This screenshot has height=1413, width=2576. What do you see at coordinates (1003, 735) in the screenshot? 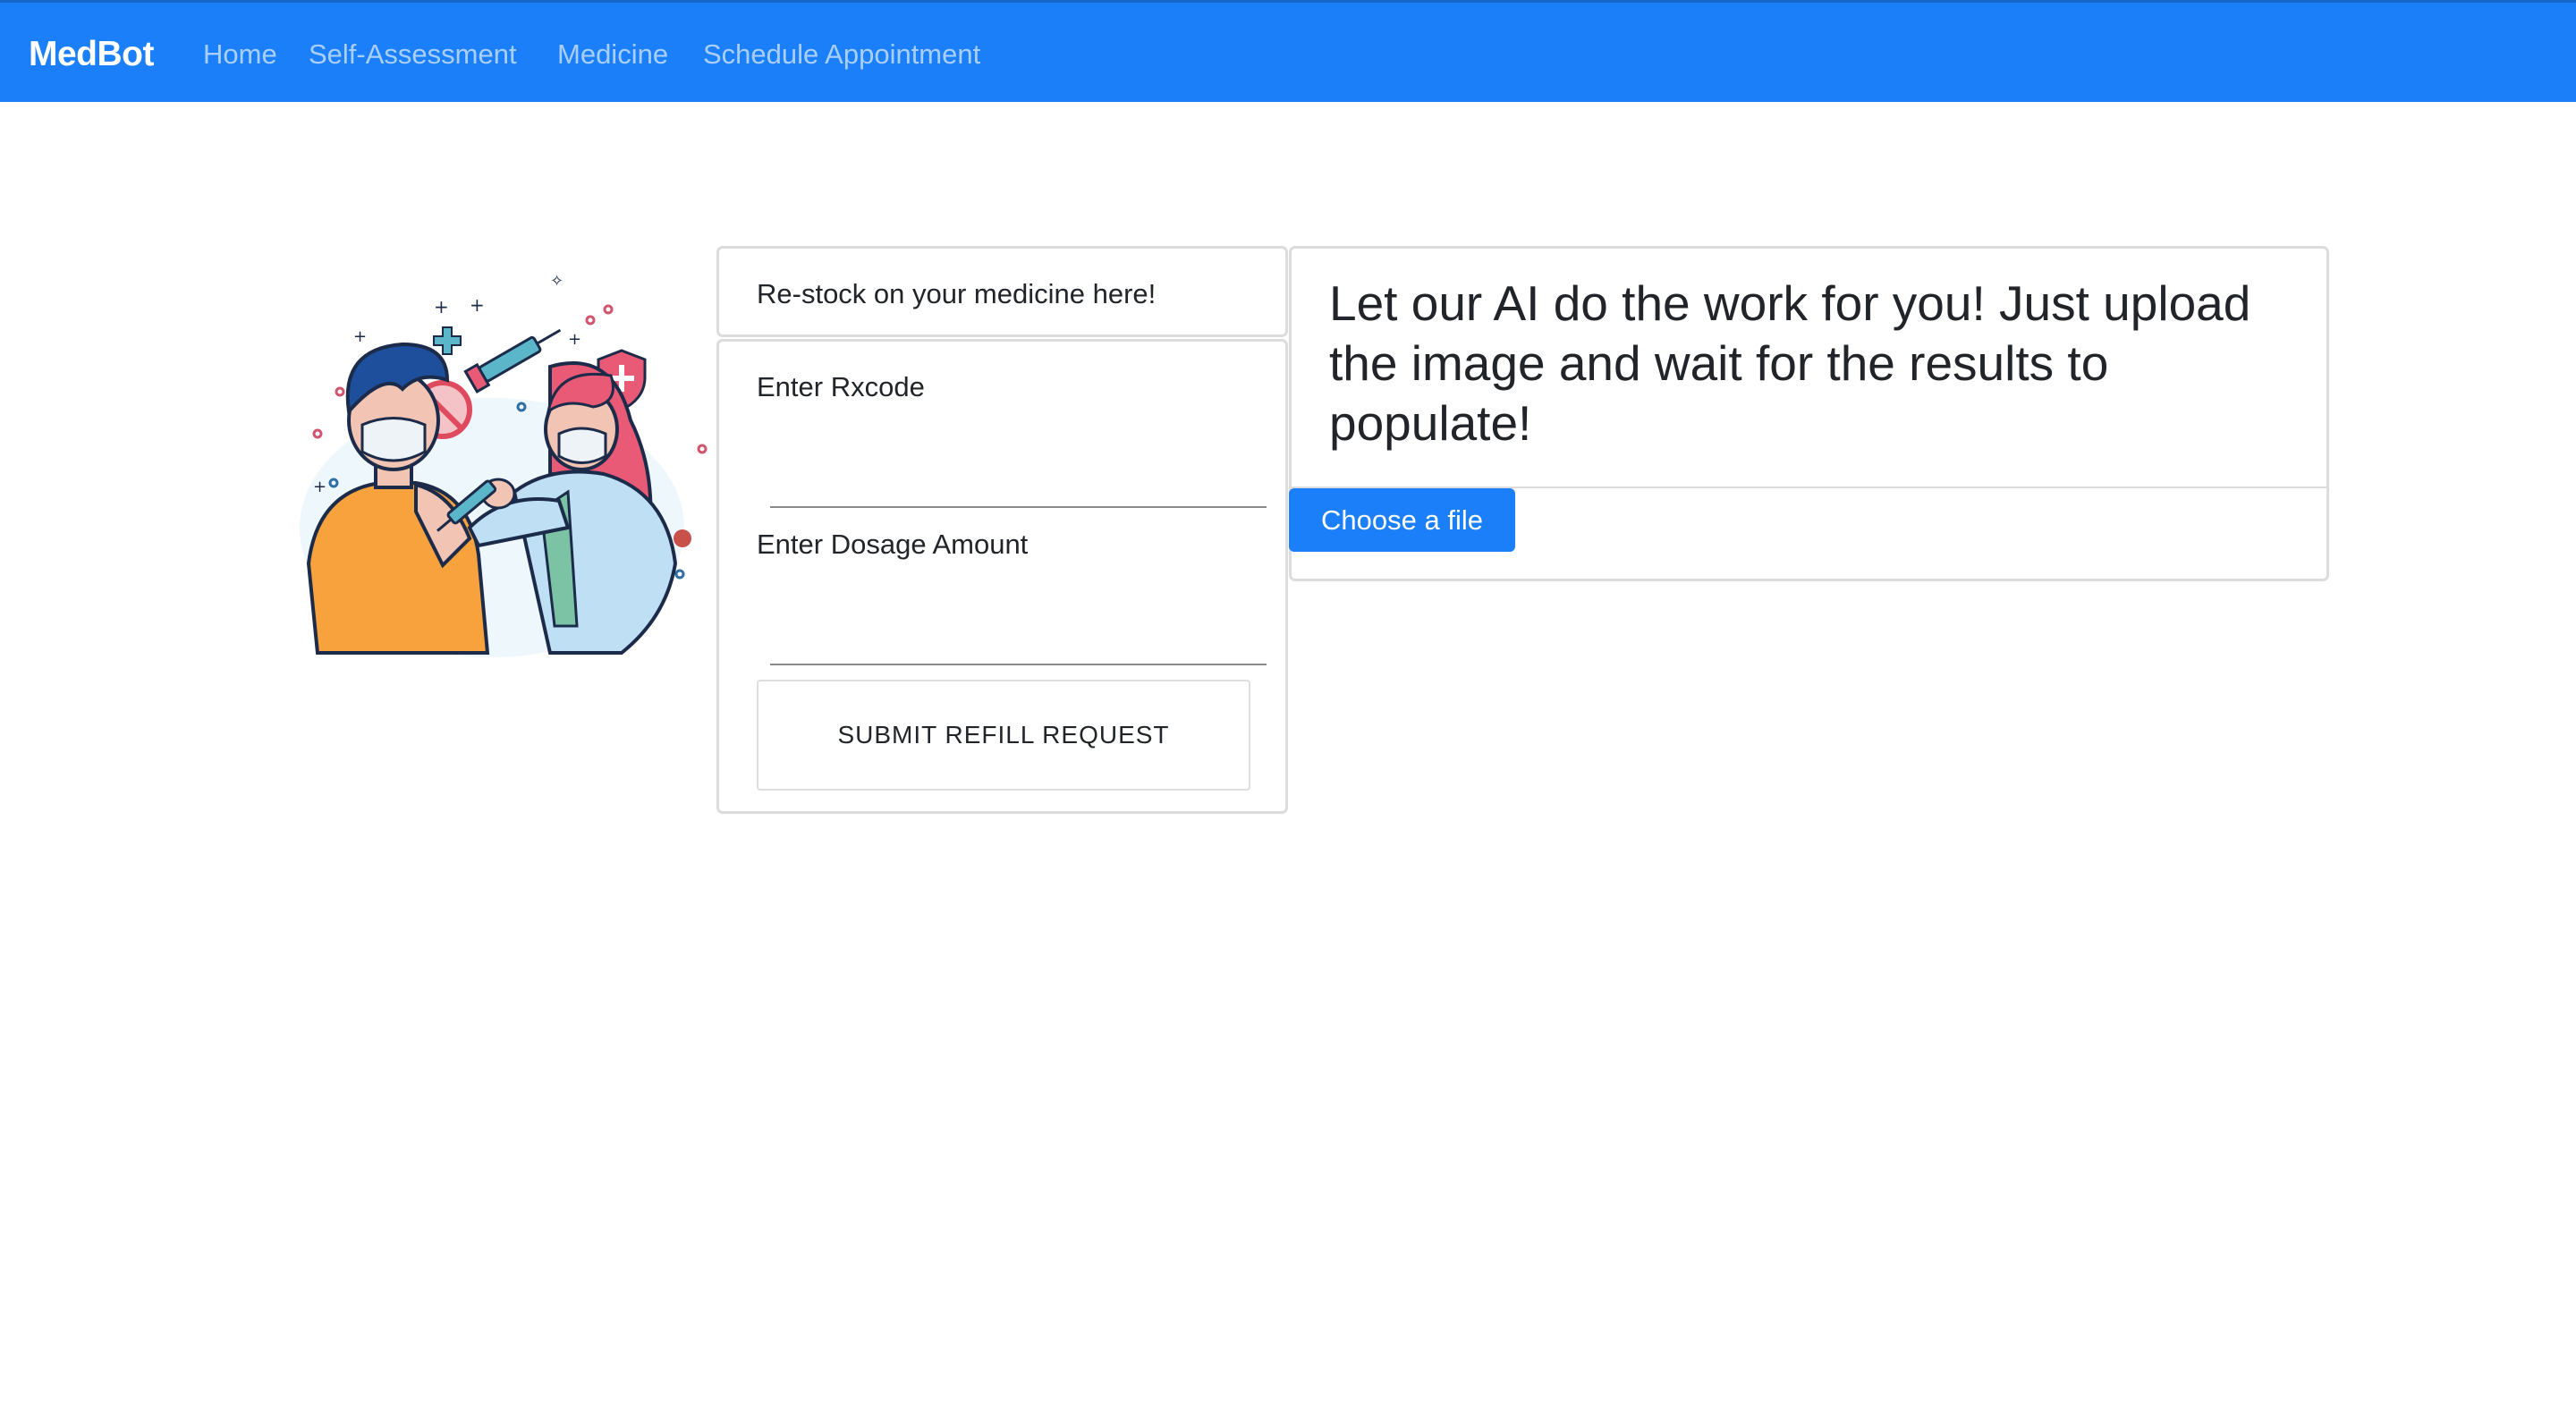
I see `submit-refill-button: SUBMIT REFILL REQUEST` at bounding box center [1003, 735].